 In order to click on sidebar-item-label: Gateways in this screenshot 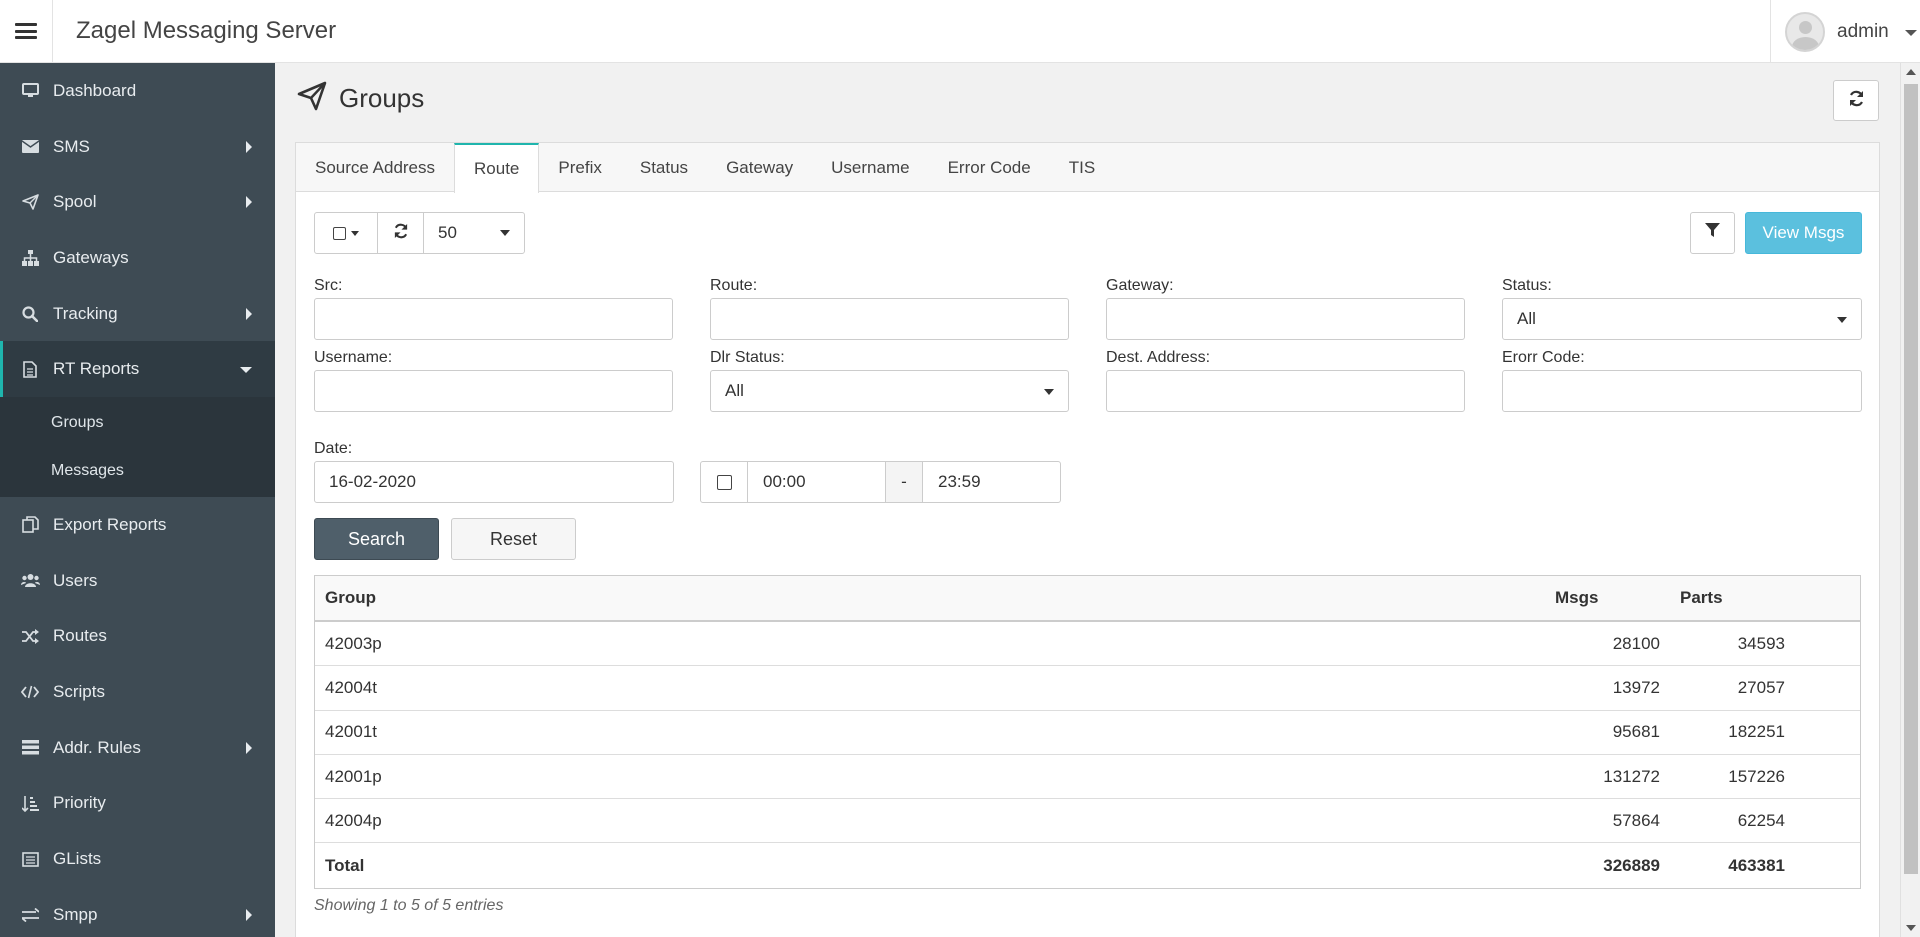, I will do `click(91, 257)`.